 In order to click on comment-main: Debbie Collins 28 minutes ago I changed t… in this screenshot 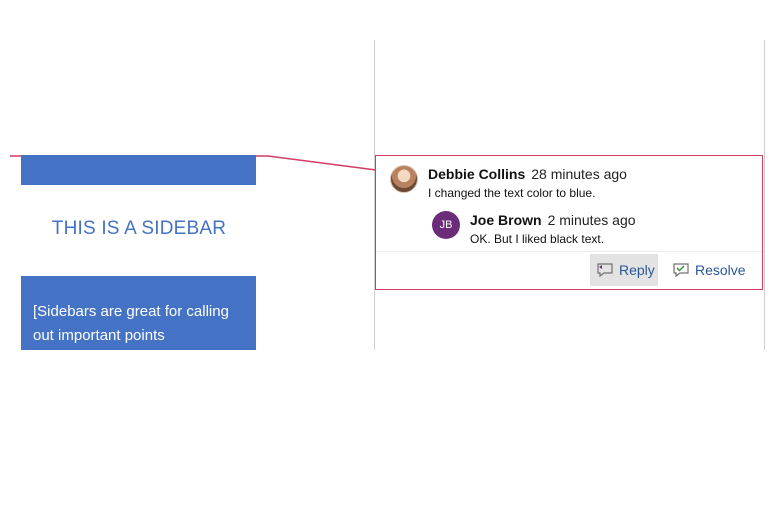, I will do `click(508, 183)`.